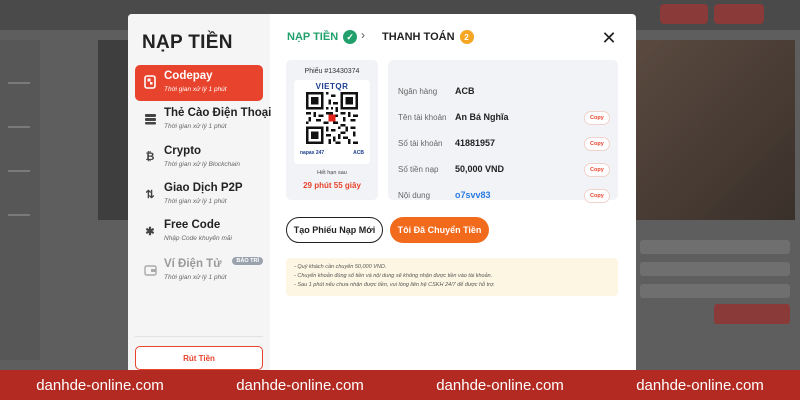  What do you see at coordinates (475, 143) in the screenshot?
I see `detail-value: 41881957` at bounding box center [475, 143].